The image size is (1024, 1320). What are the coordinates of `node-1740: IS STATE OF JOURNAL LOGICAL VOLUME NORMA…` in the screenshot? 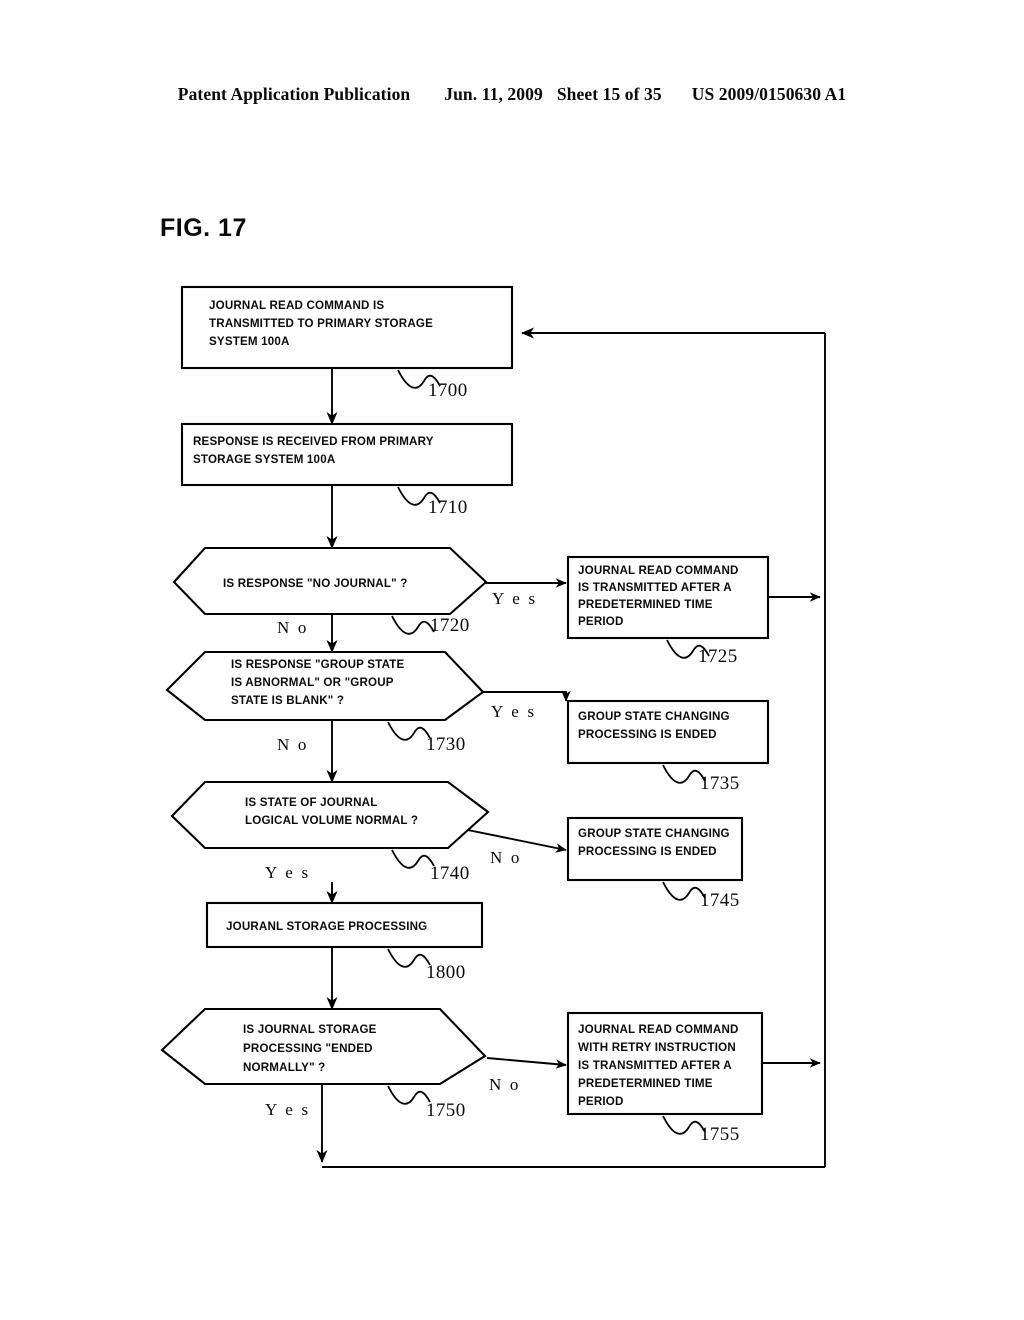 It's located at (346, 832).